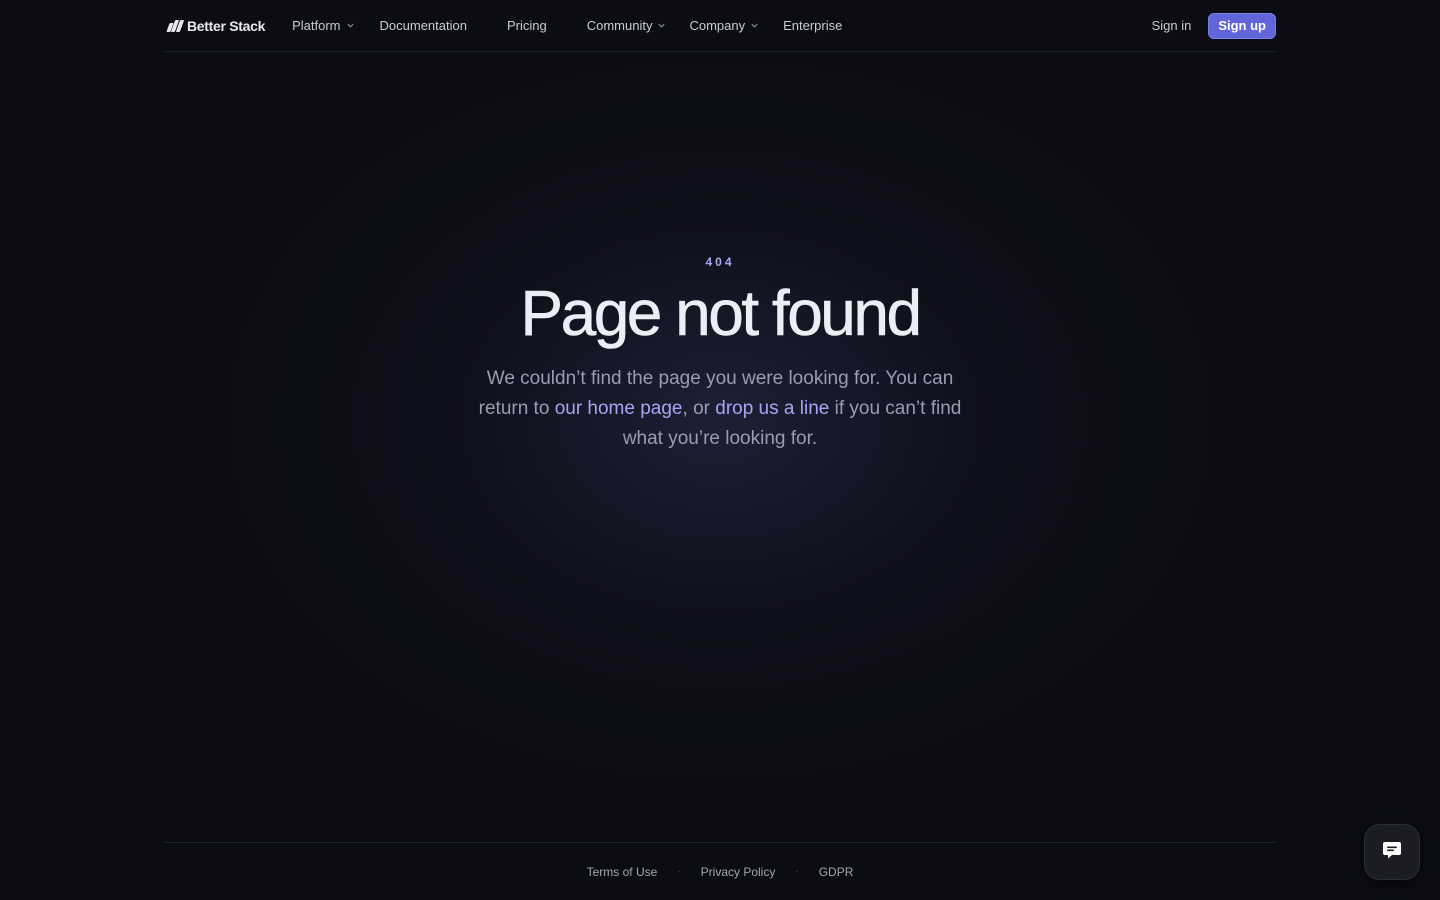  I want to click on nav-documentation-label: Documentation, so click(423, 25).